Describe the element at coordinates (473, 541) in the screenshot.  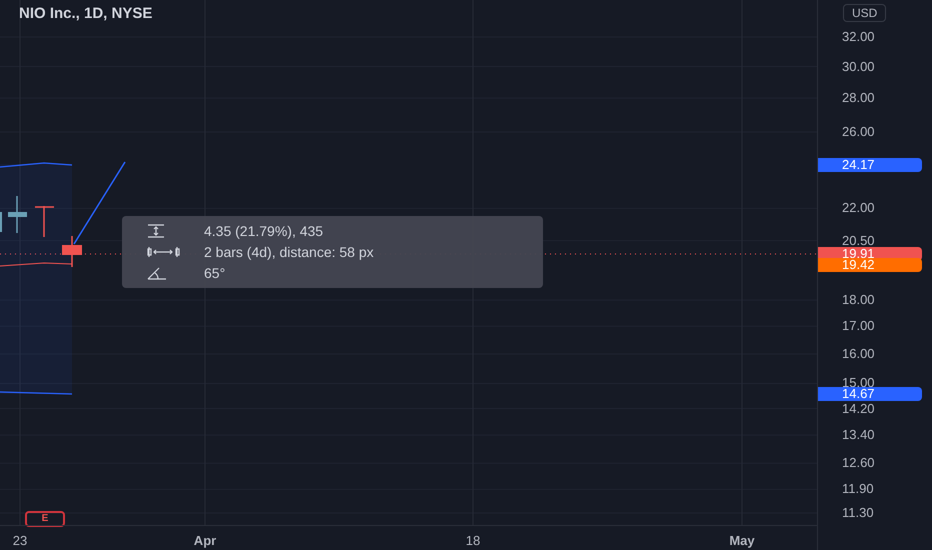
I see `time-axis-label: 18` at that location.